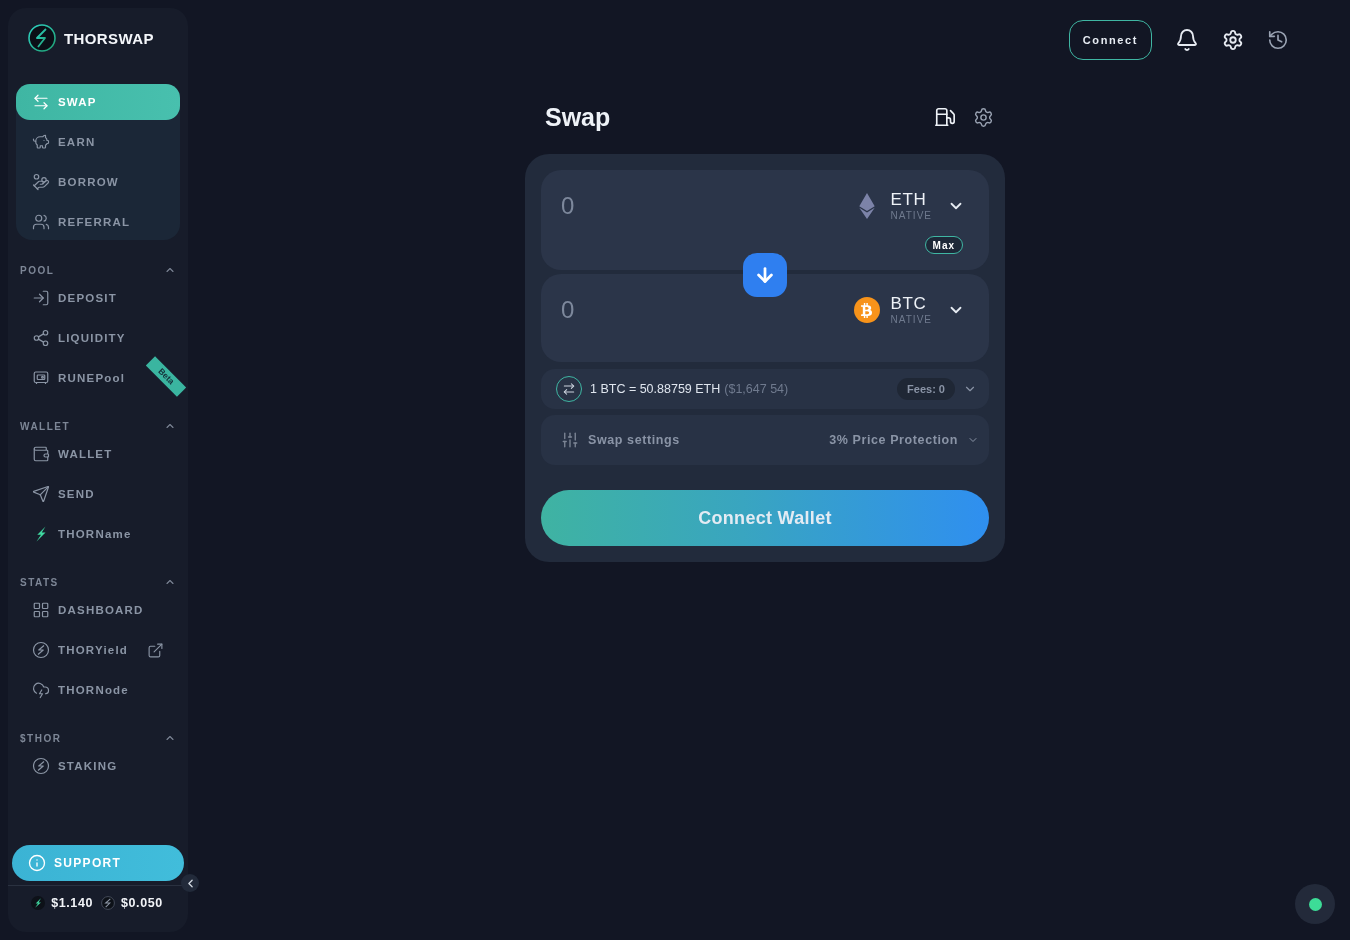 This screenshot has height=940, width=1350. I want to click on page-title: Swap, so click(578, 117).